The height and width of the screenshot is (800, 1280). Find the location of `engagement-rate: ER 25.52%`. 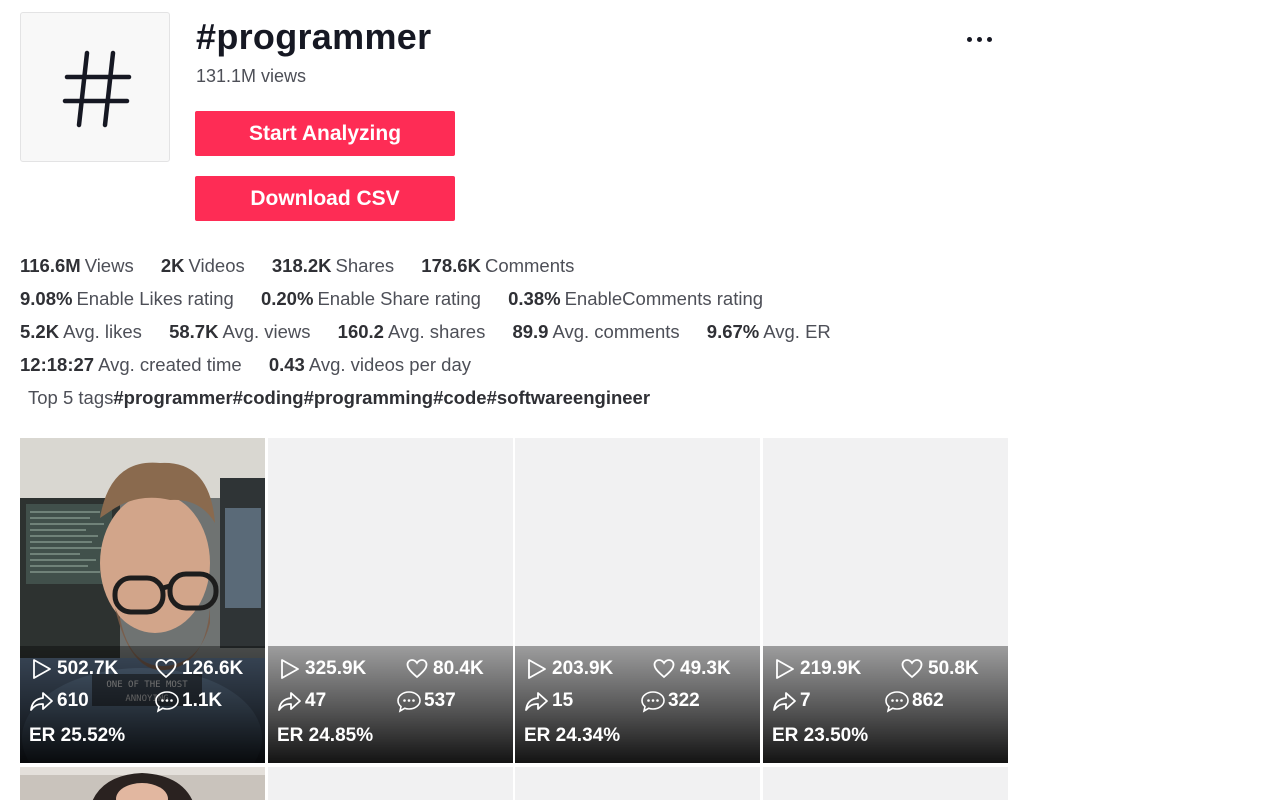

engagement-rate: ER 25.52% is located at coordinates (77, 735).